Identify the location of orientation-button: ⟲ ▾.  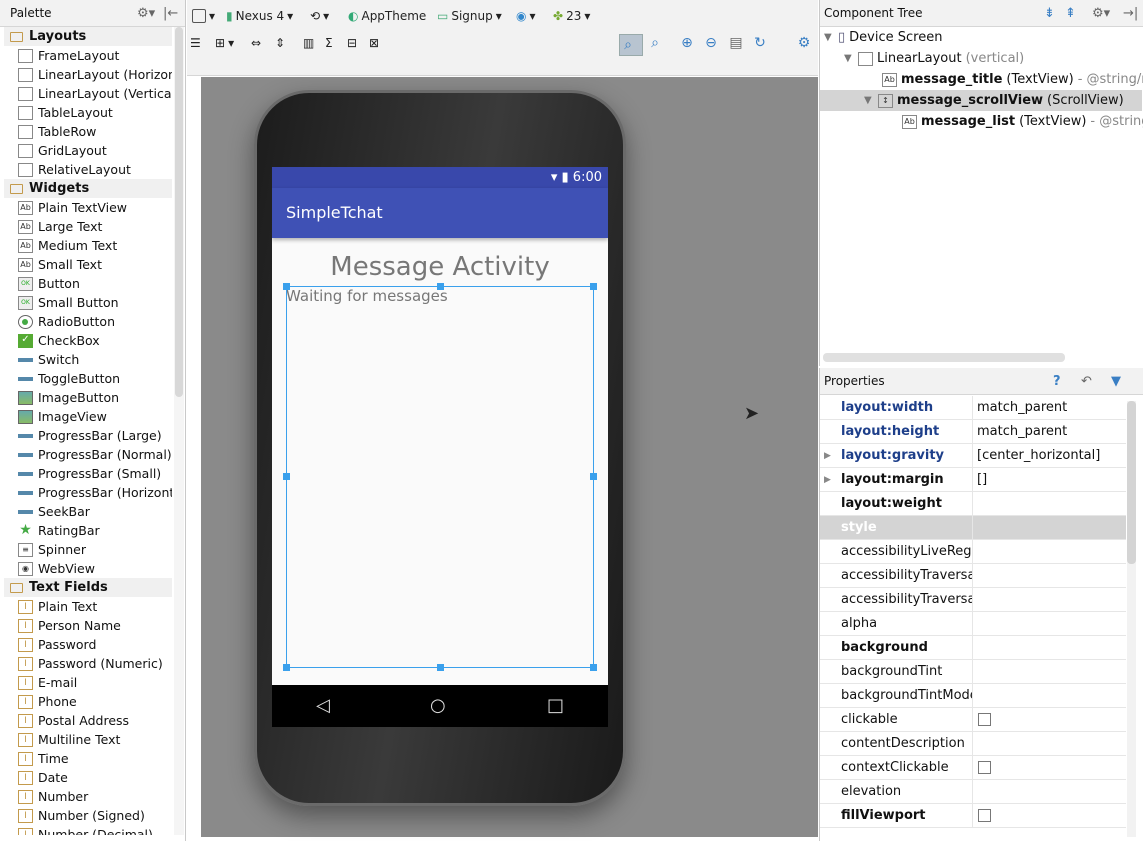
(319, 16).